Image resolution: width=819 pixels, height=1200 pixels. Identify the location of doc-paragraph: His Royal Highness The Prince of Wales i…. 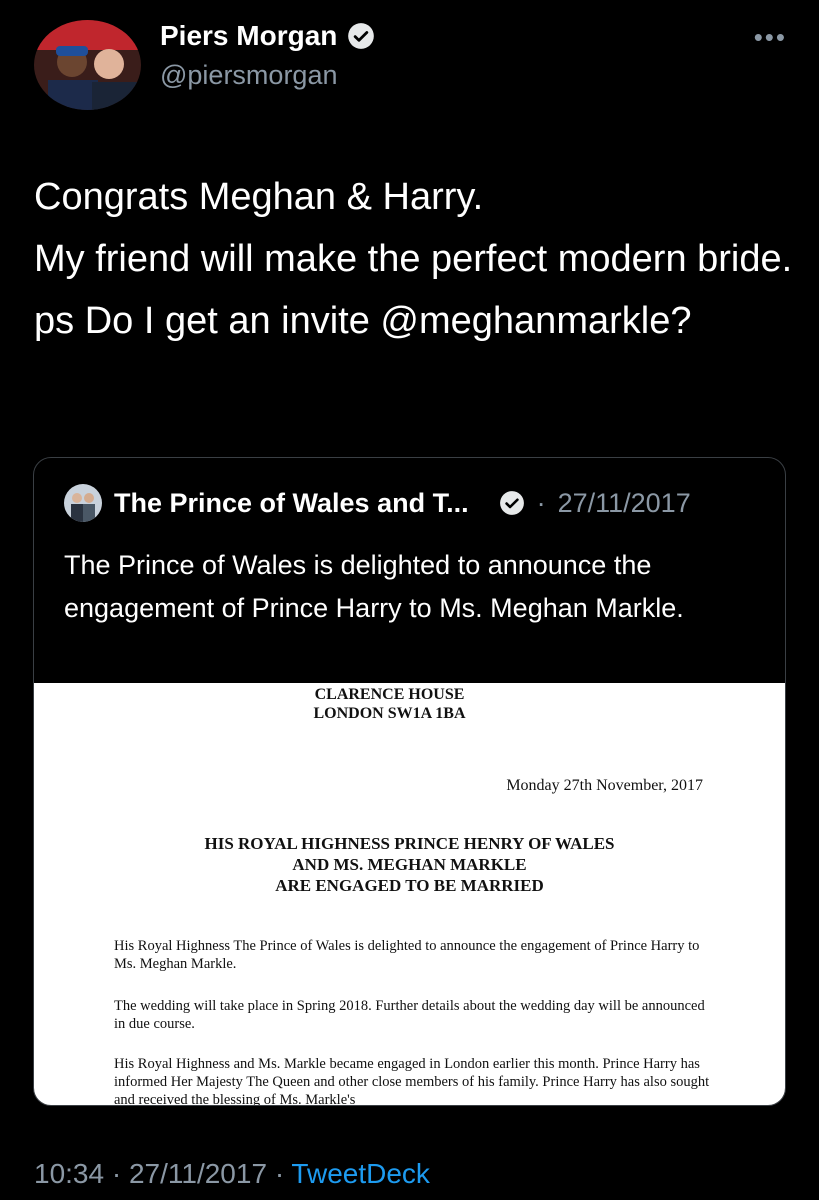
(407, 955).